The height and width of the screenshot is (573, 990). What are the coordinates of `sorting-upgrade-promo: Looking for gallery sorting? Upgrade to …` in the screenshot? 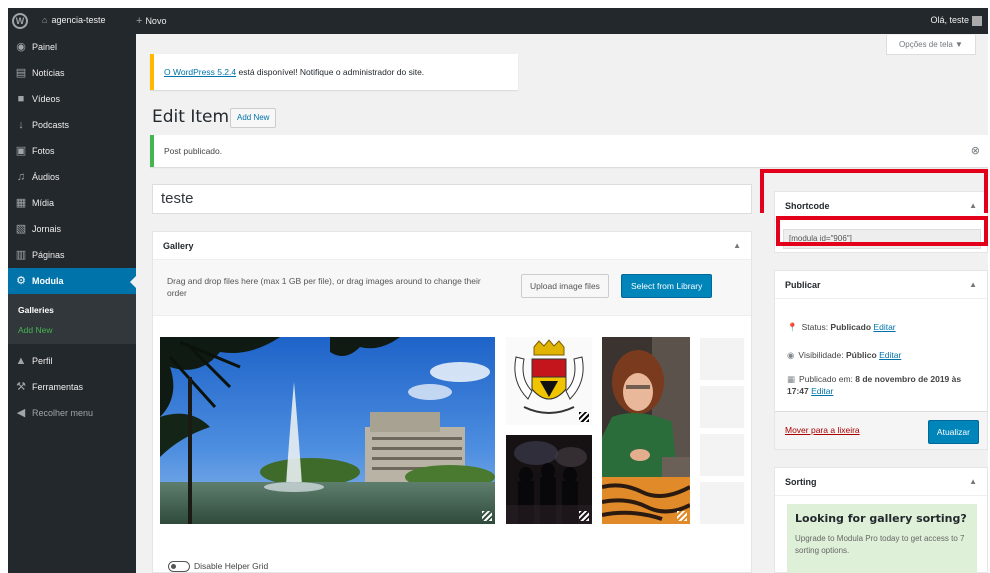 It's located at (882, 538).